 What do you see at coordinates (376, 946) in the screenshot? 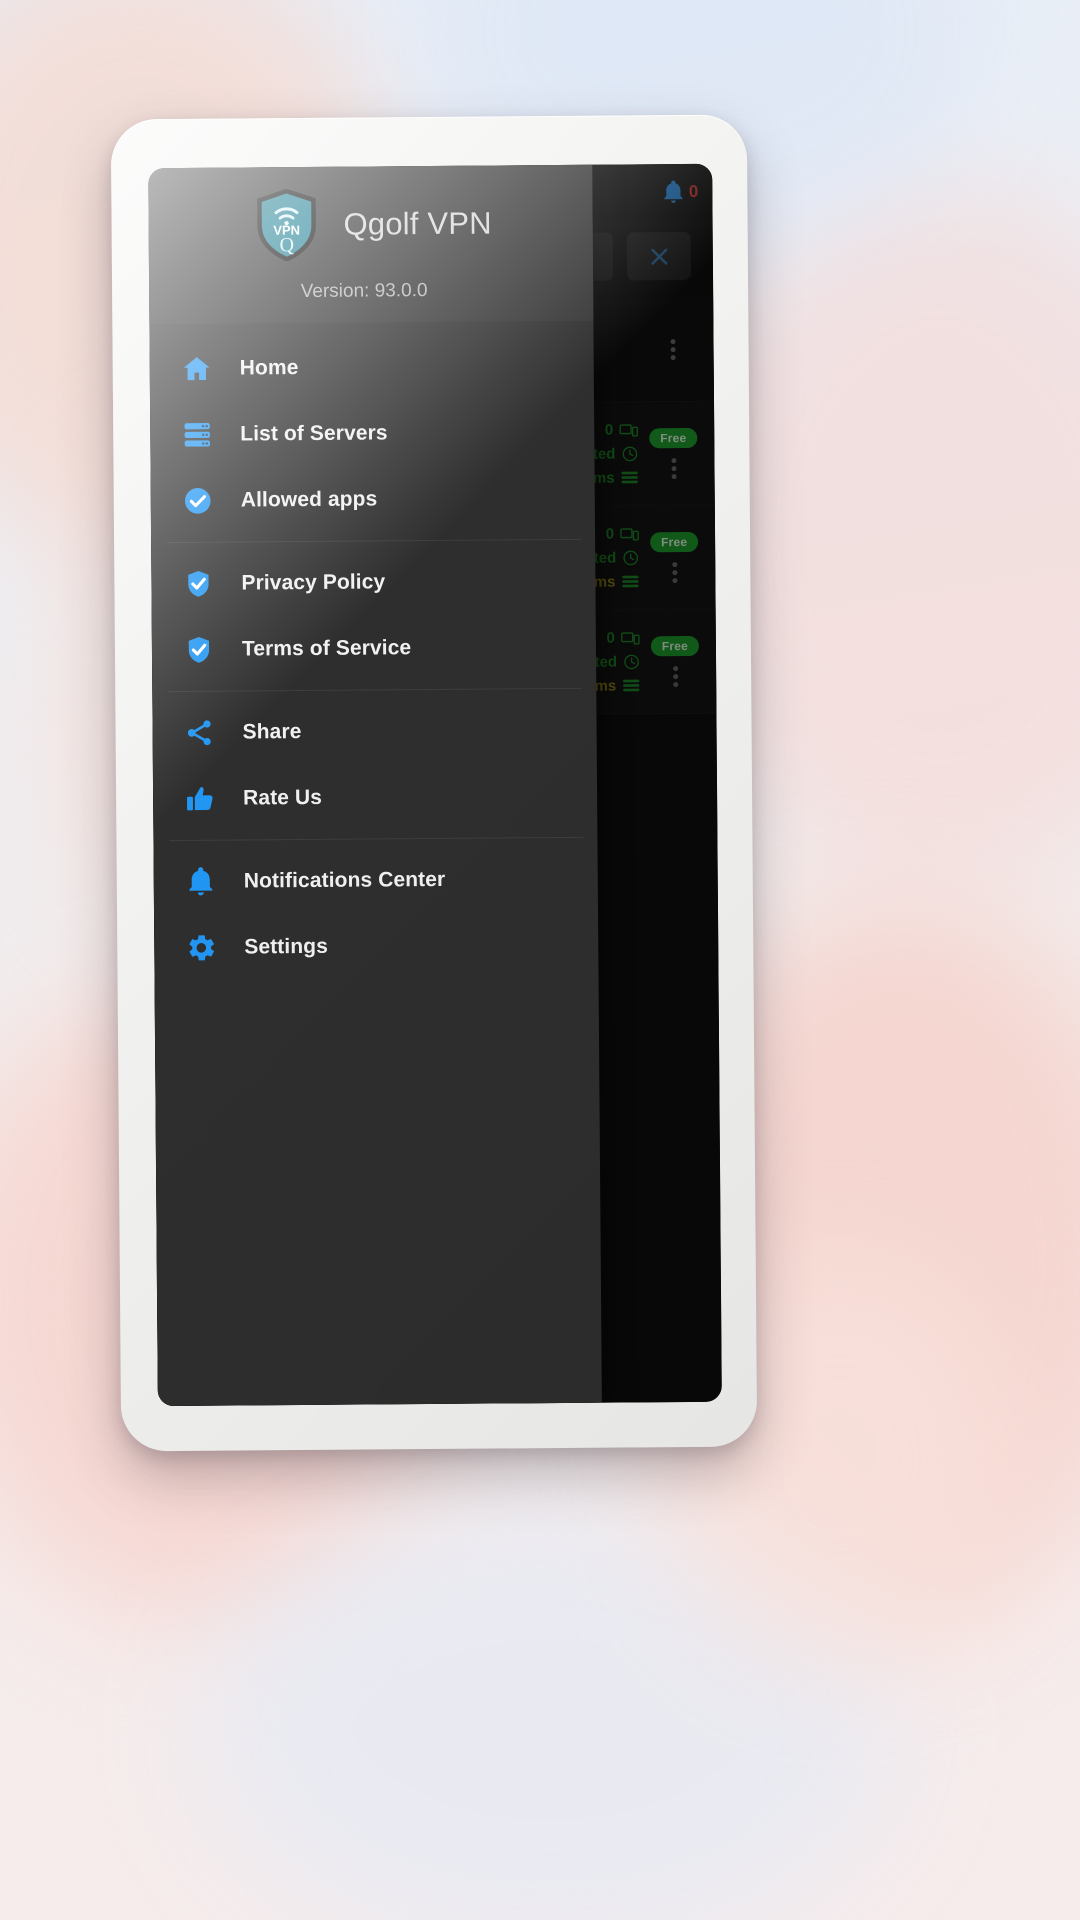
I see `sidebar-item-settings: Settings` at bounding box center [376, 946].